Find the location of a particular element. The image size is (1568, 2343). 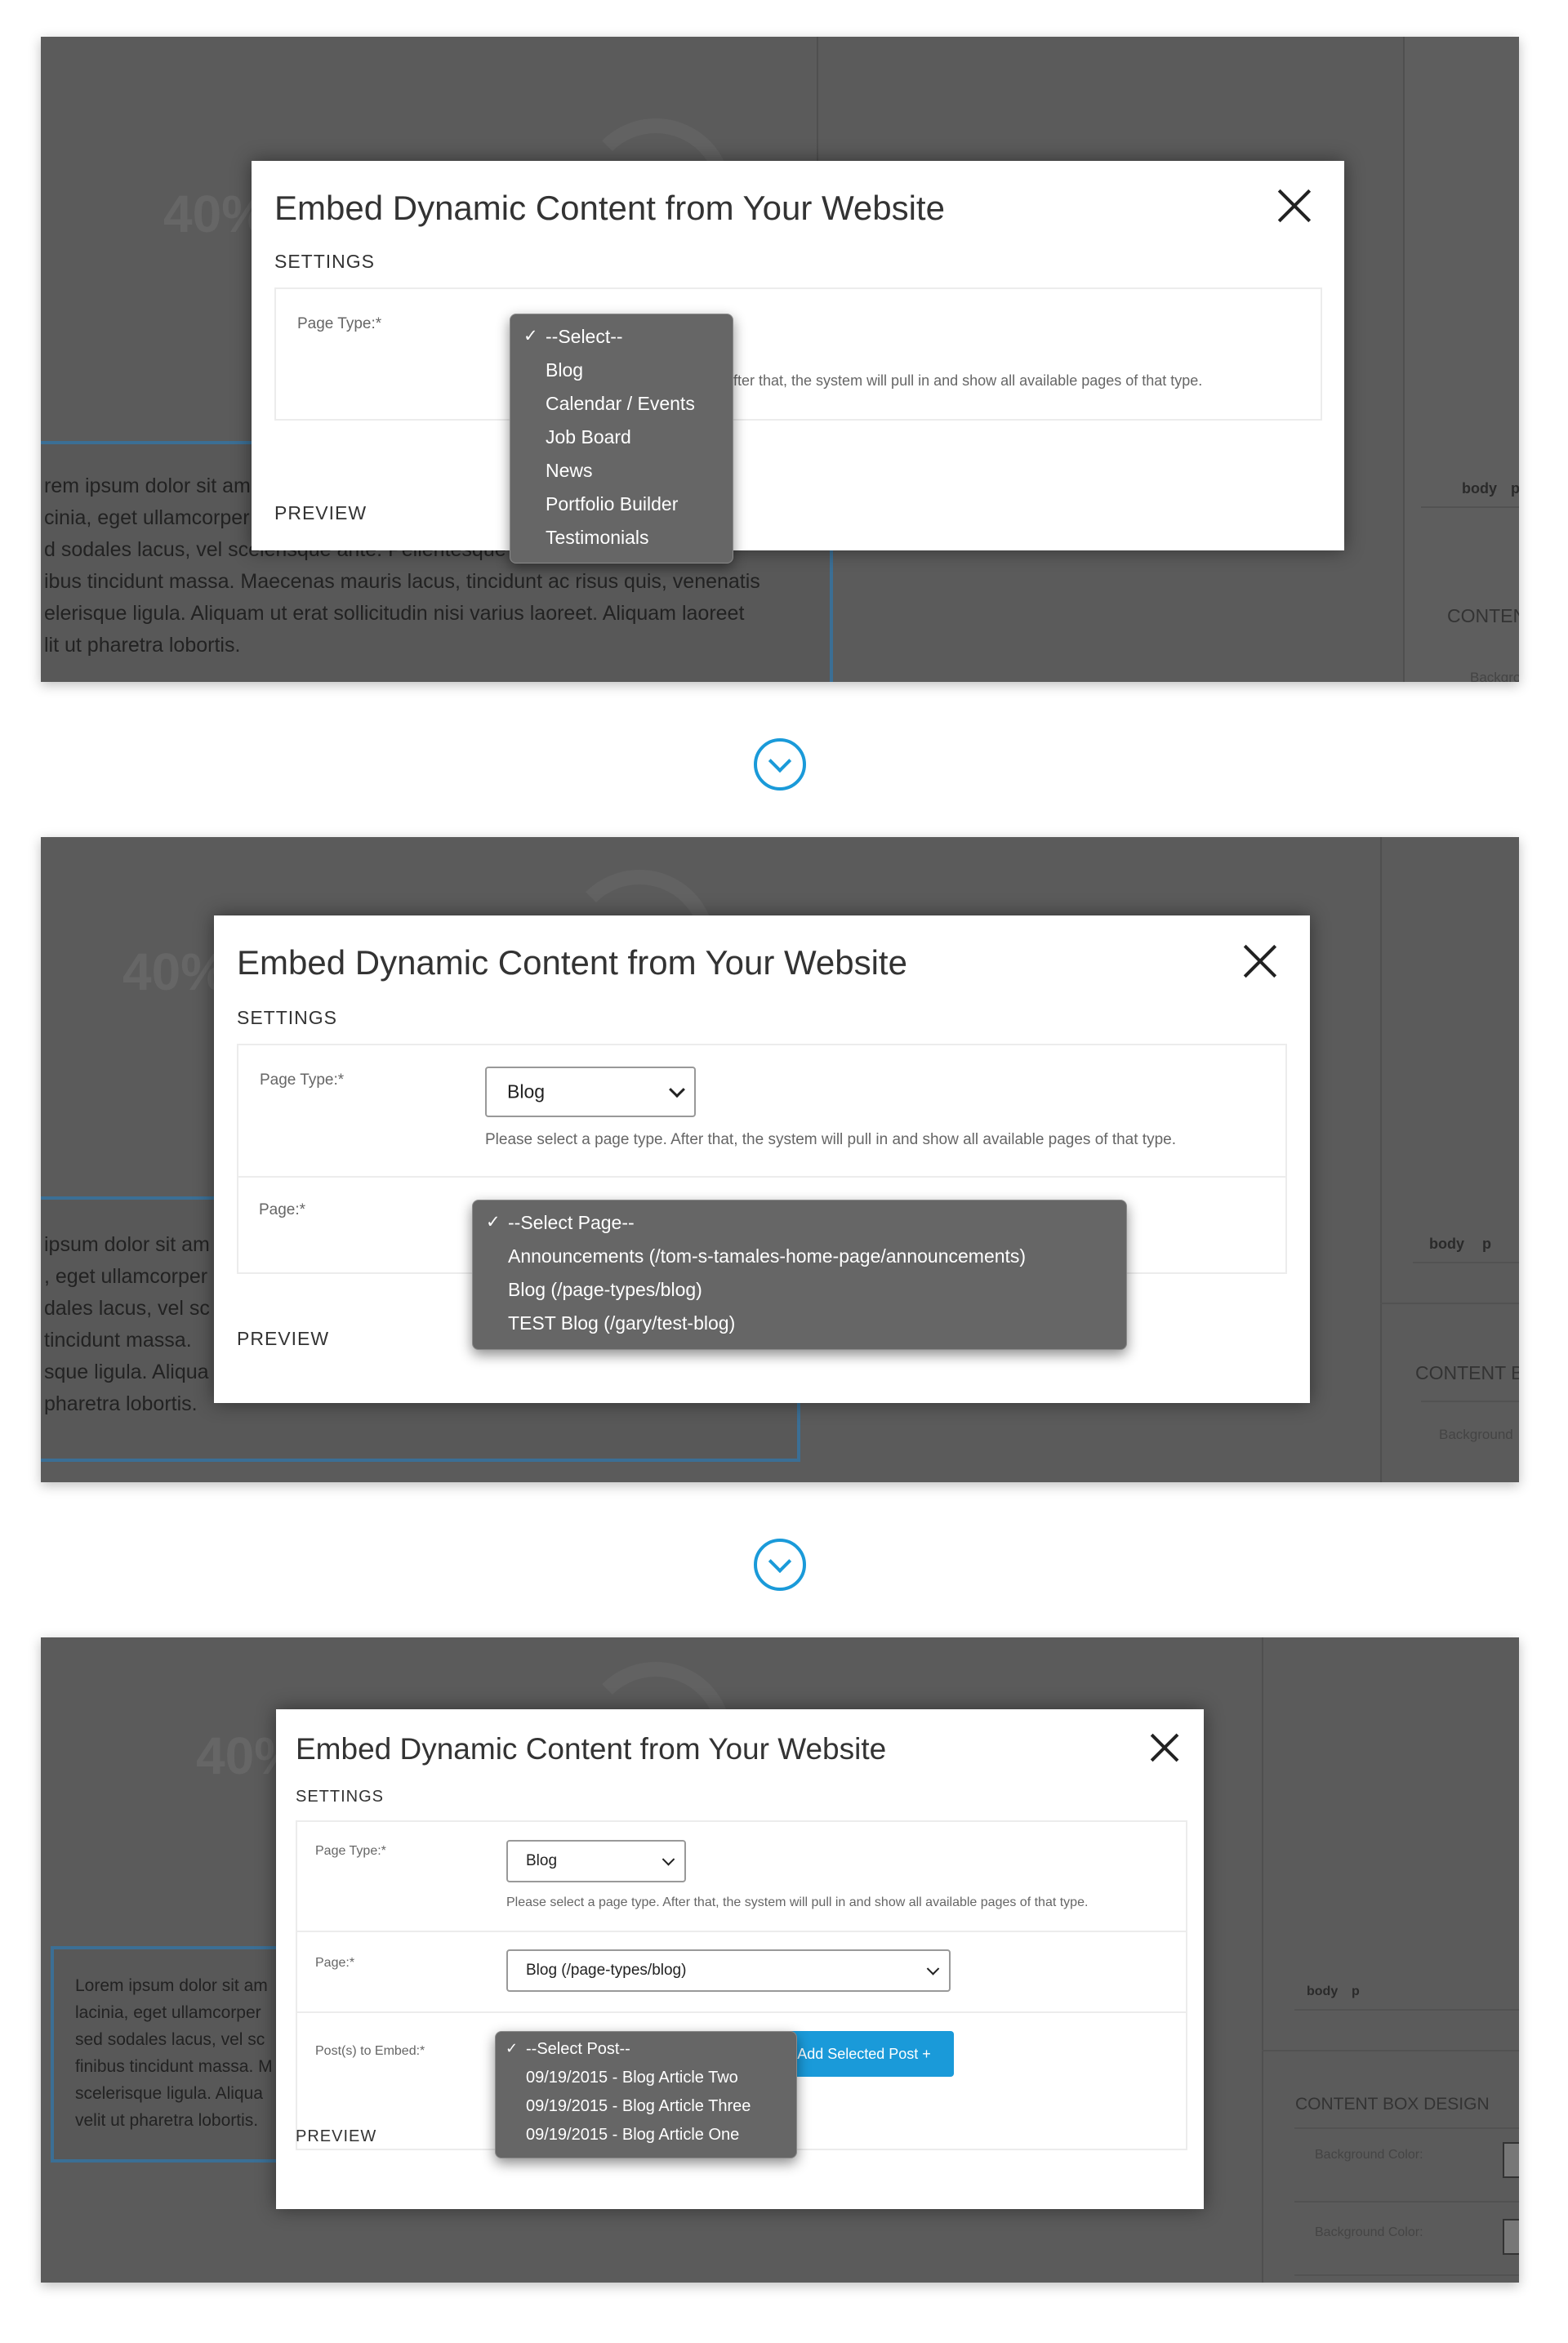

background-lorem-line: cinia, eget ullamcorper is located at coordinates (147, 517).